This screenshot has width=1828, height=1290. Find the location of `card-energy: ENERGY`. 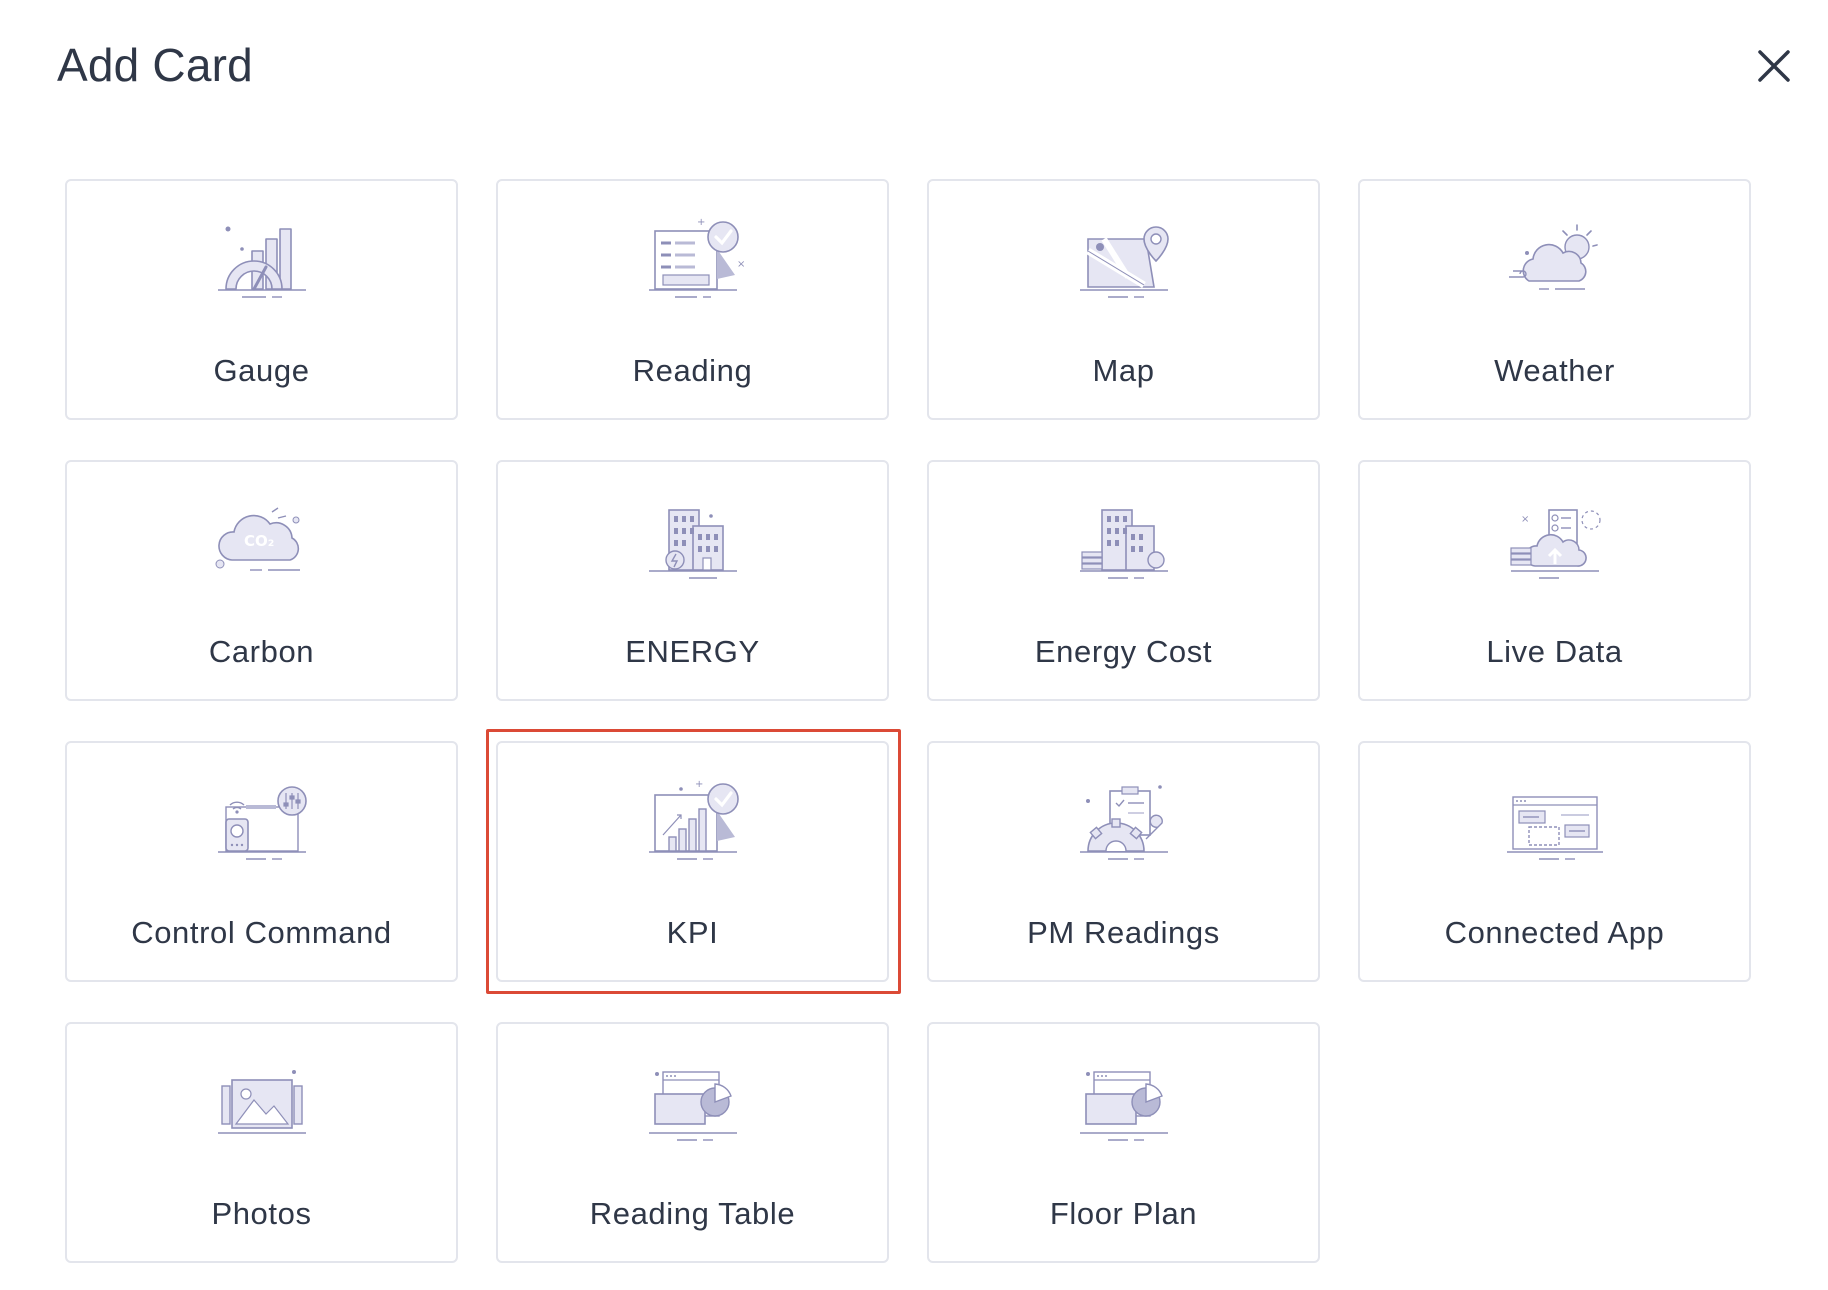

card-energy: ENERGY is located at coordinates (692, 580).